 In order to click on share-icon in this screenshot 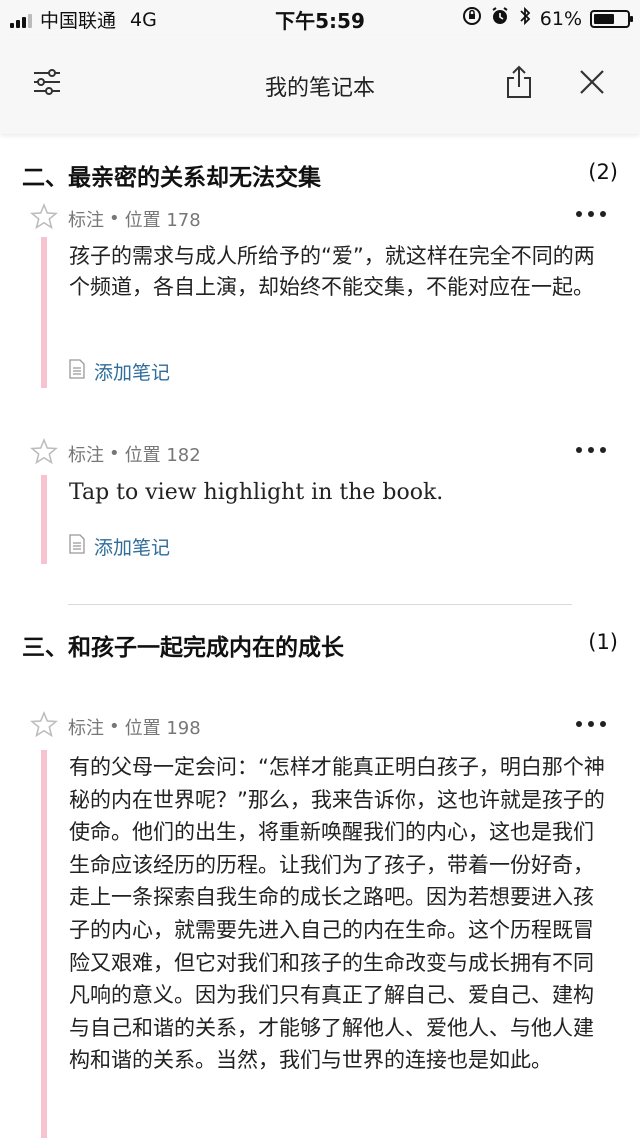, I will do `click(519, 84)`.